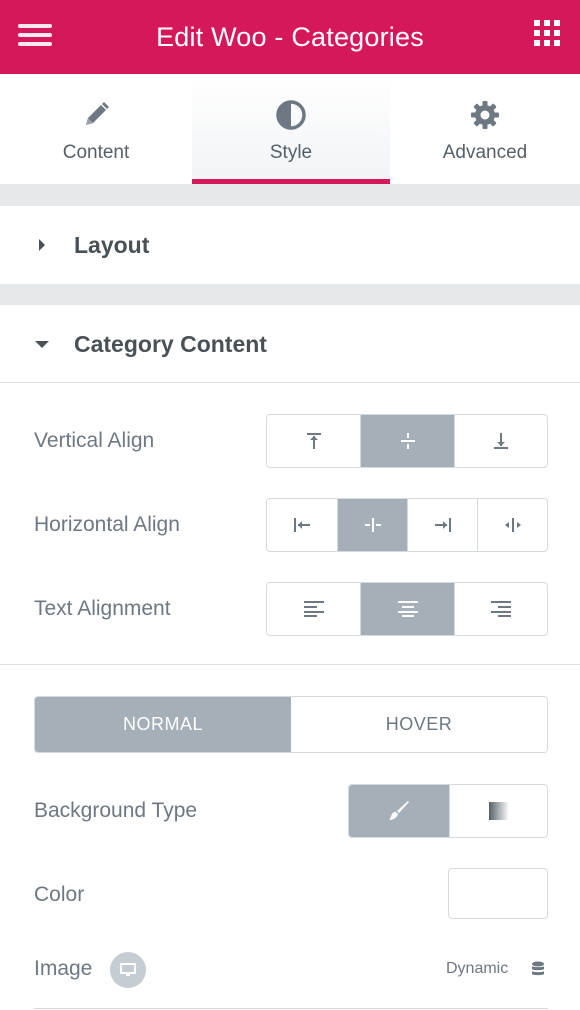 The width and height of the screenshot is (580, 1010). What do you see at coordinates (485, 152) in the screenshot?
I see `tab-advanced-label: Advanced` at bounding box center [485, 152].